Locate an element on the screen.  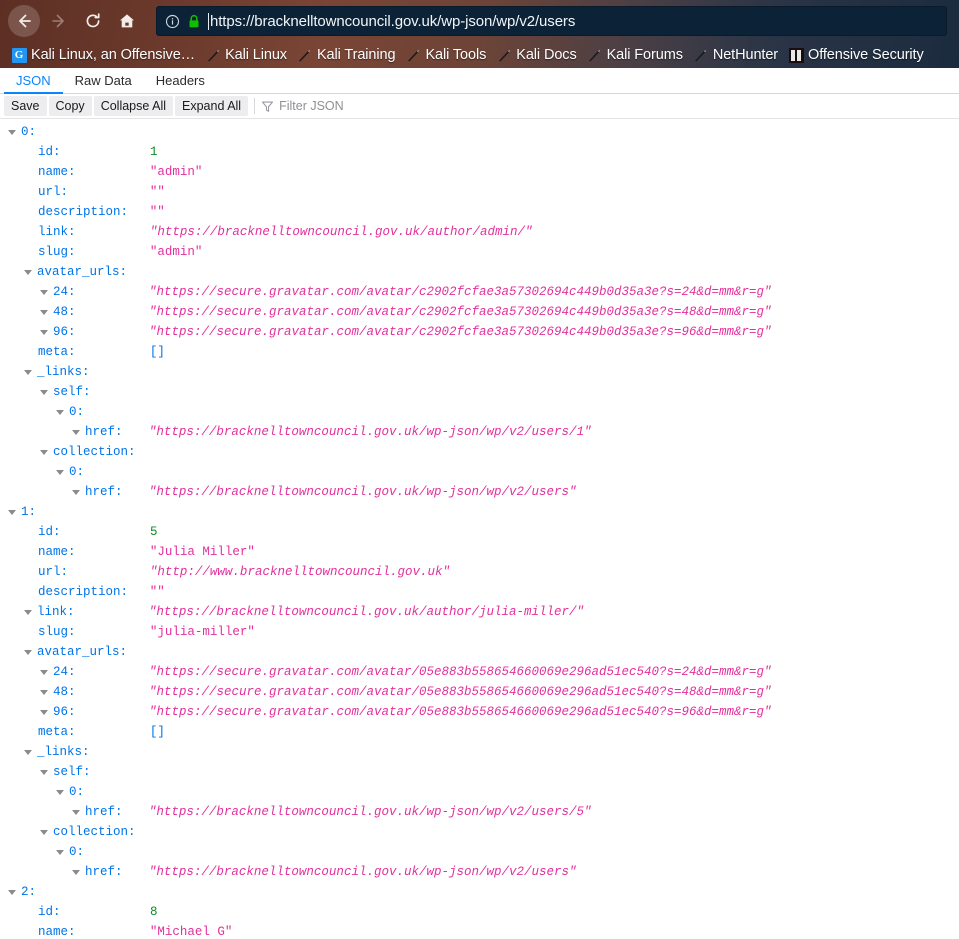
json-row: id: 8 is located at coordinates (479, 912).